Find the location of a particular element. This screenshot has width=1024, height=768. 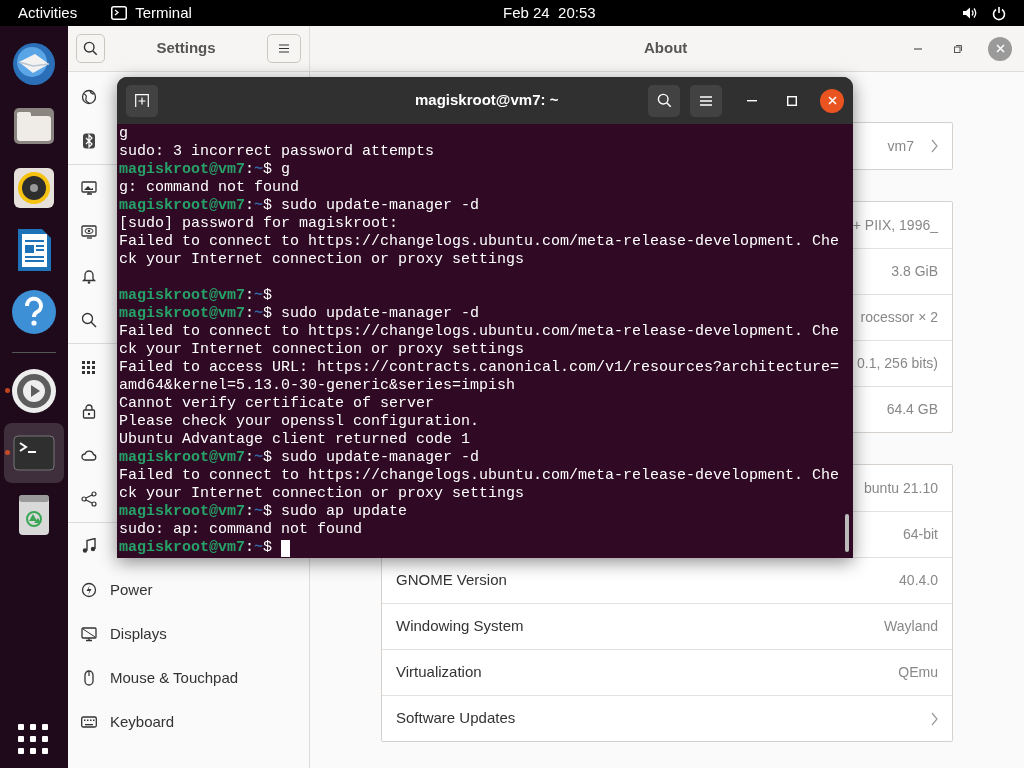

sidebar-item: Displays is located at coordinates (188, 634).